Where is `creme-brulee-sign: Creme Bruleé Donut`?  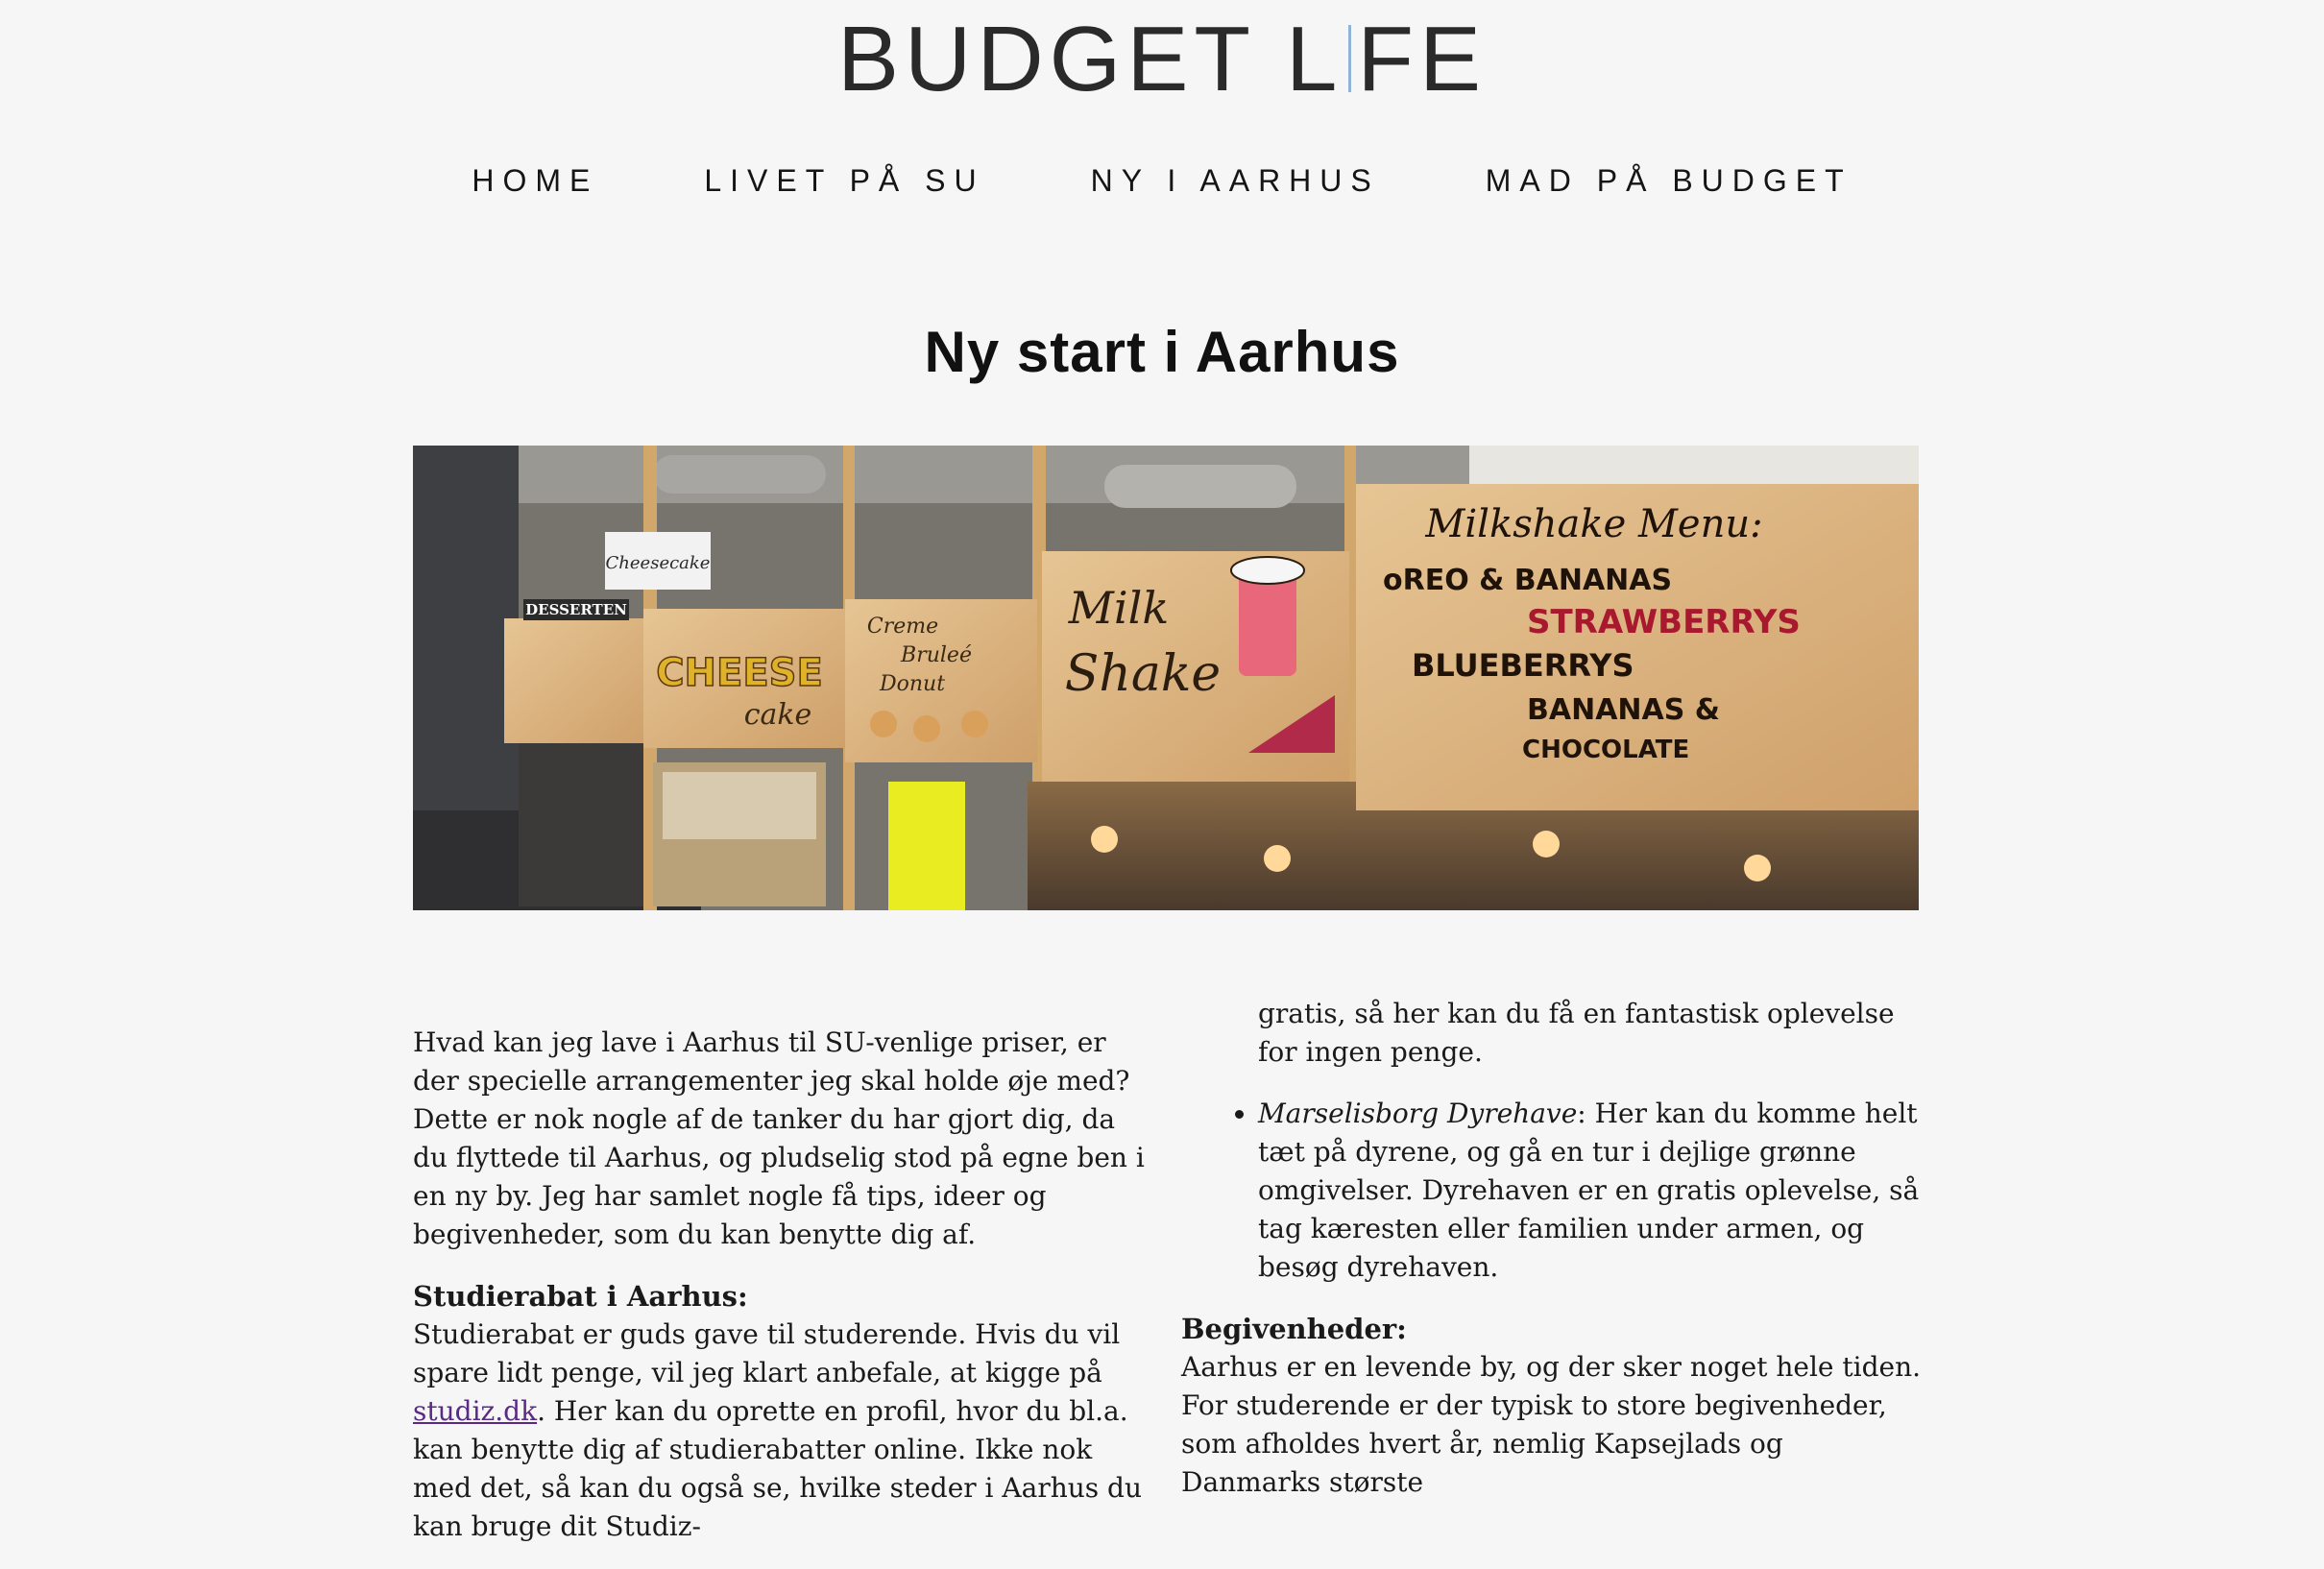 creme-brulee-sign: Creme Bruleé Donut is located at coordinates (941, 680).